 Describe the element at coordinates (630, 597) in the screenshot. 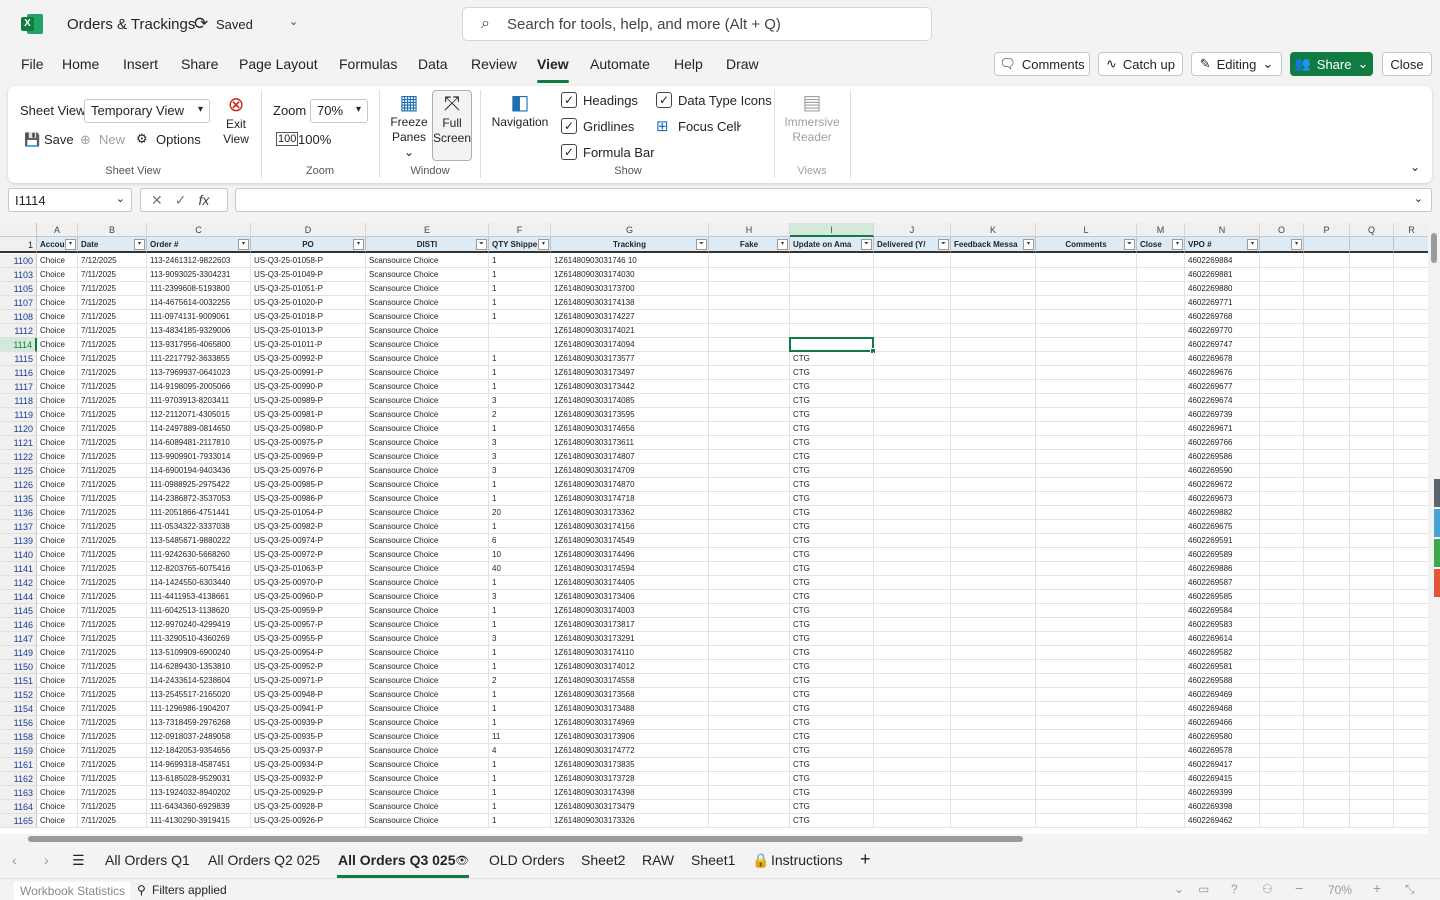

I see `table-cell: 1Z6148090303173406` at that location.